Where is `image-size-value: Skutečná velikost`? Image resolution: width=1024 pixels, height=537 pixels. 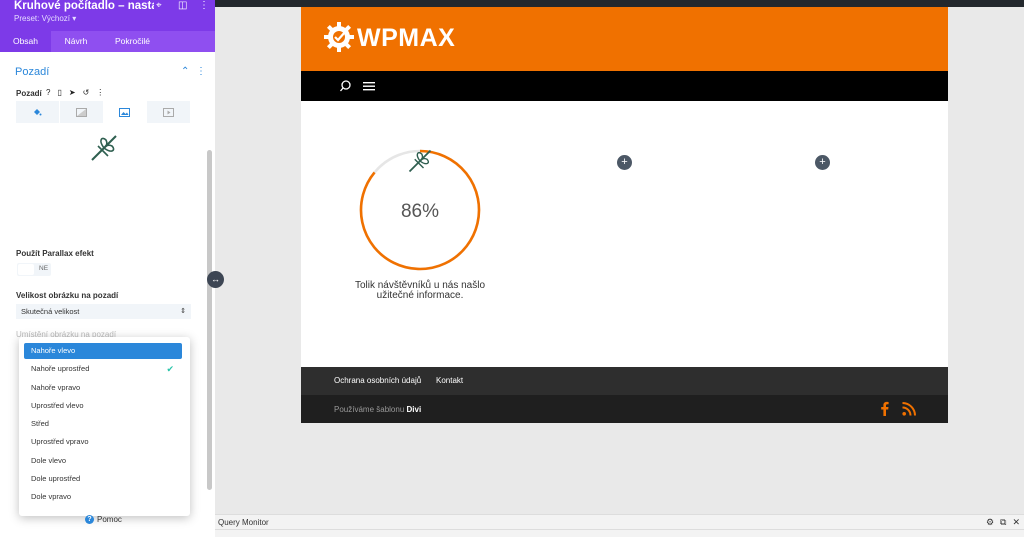
image-size-value: Skutečná velikost is located at coordinates (50, 311).